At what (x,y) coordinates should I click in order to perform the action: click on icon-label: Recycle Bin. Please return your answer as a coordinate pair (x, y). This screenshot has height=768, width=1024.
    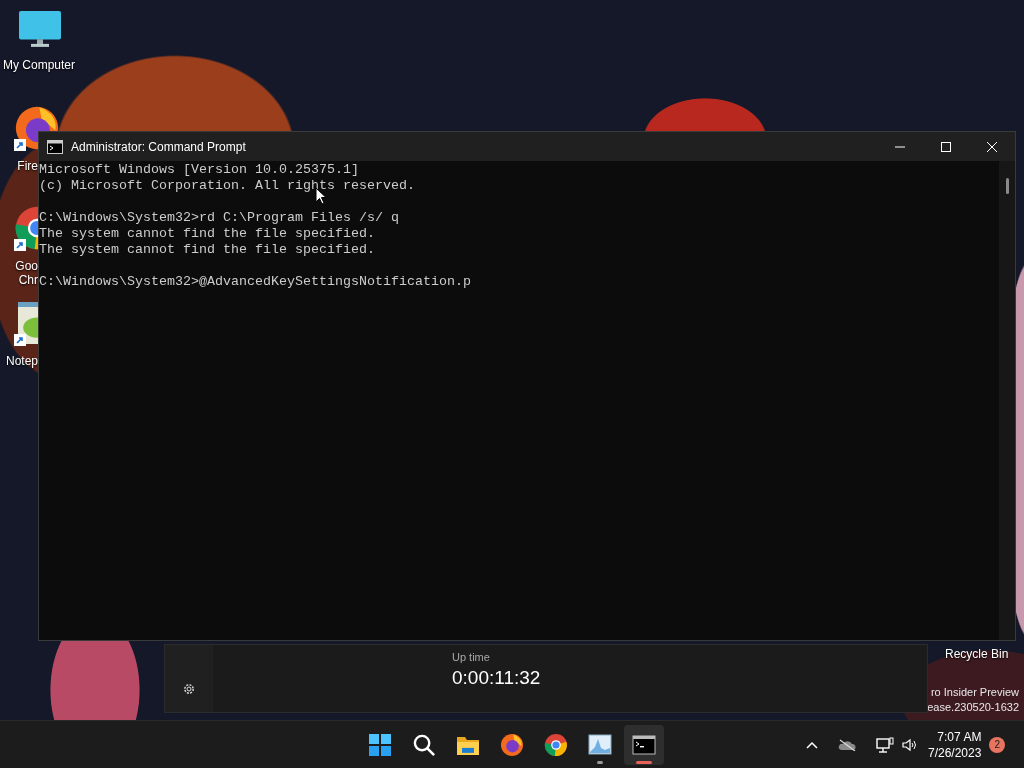
    Looking at the image, I should click on (977, 654).